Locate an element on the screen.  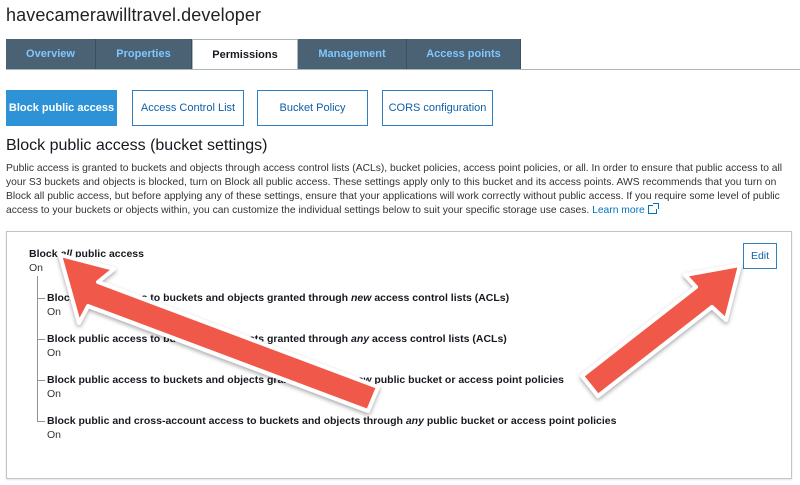
bucket-title: havecamerawilltravel.developer is located at coordinates (134, 15).